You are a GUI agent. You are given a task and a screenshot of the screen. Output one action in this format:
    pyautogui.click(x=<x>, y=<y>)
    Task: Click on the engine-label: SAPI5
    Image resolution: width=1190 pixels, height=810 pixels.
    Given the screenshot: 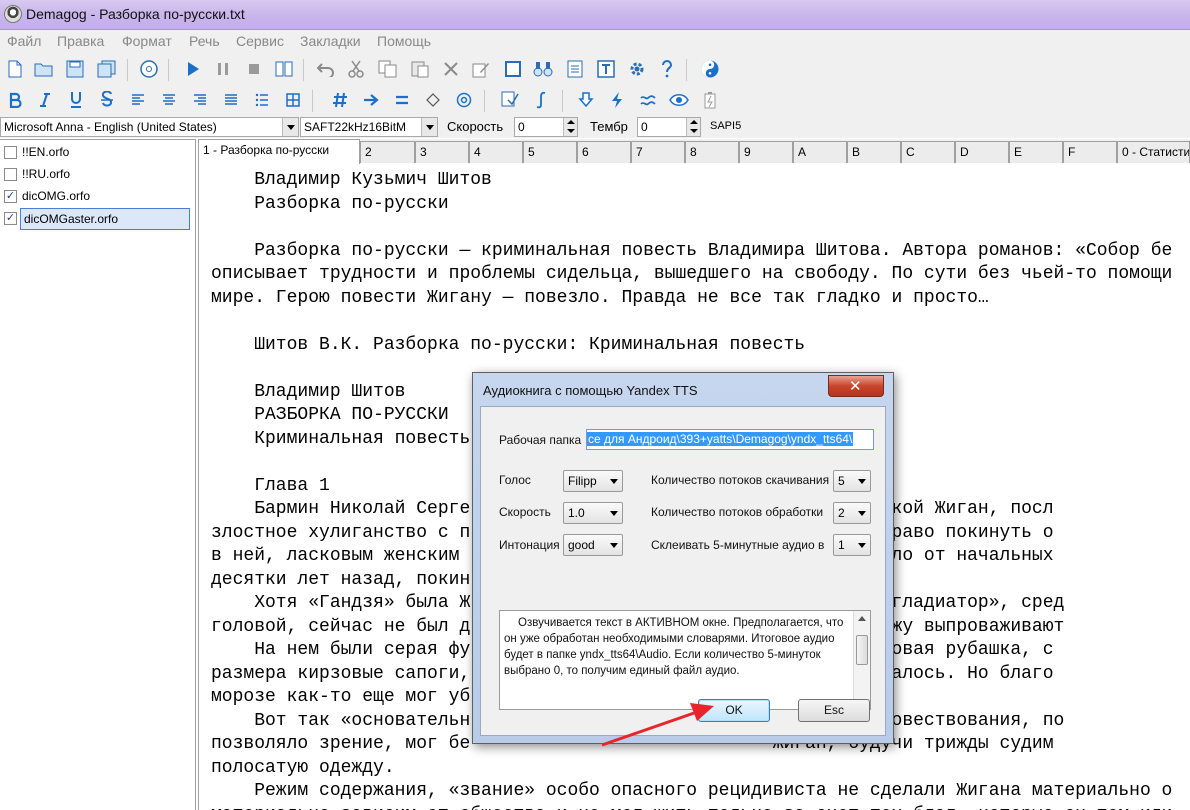 What is the action you would take?
    pyautogui.click(x=726, y=126)
    